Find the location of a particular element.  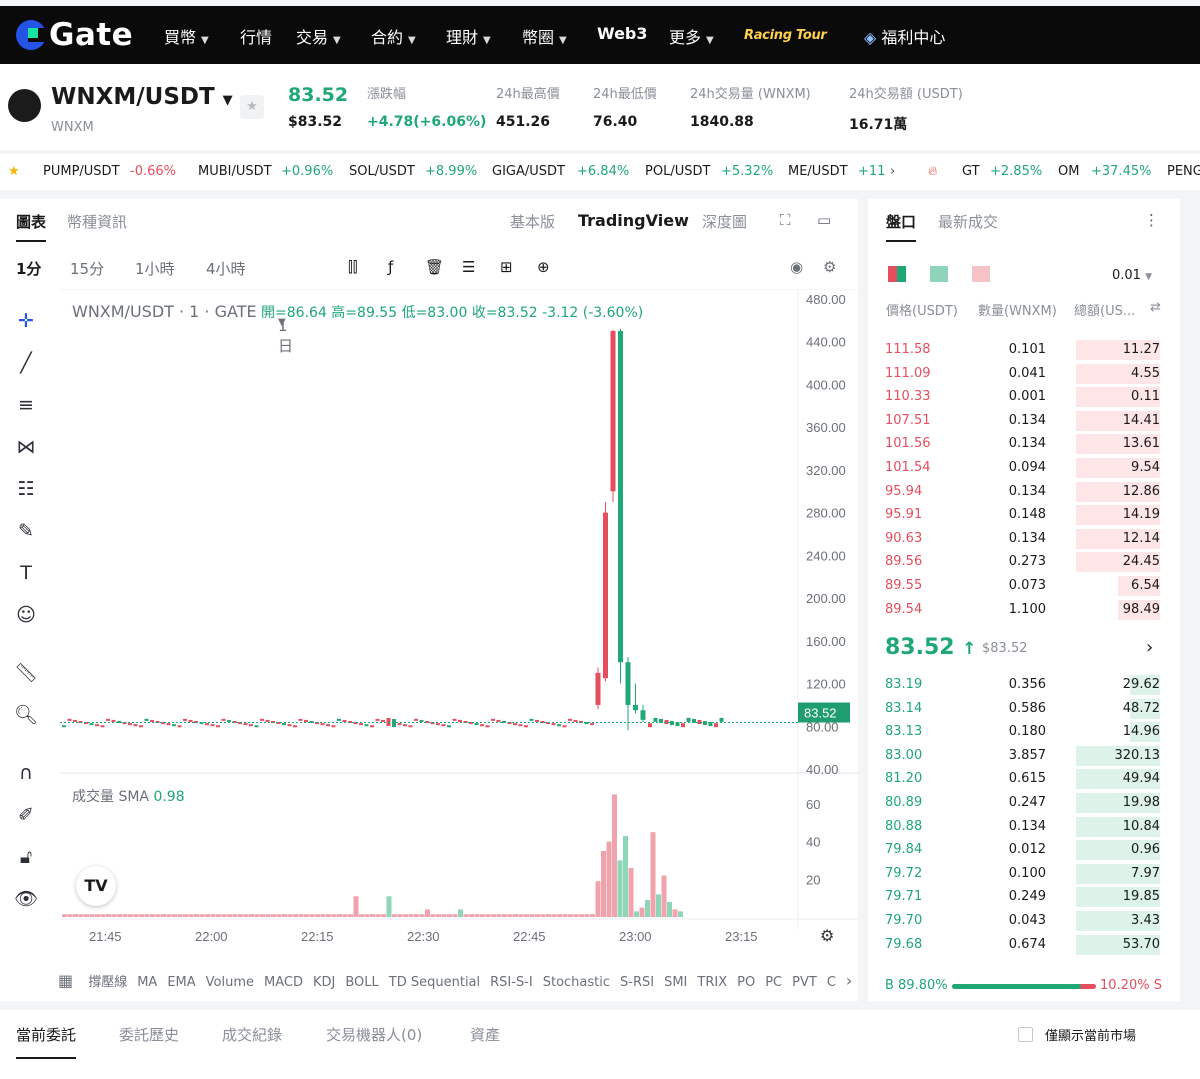

nav-2: 交易 ▼ is located at coordinates (318, 36).